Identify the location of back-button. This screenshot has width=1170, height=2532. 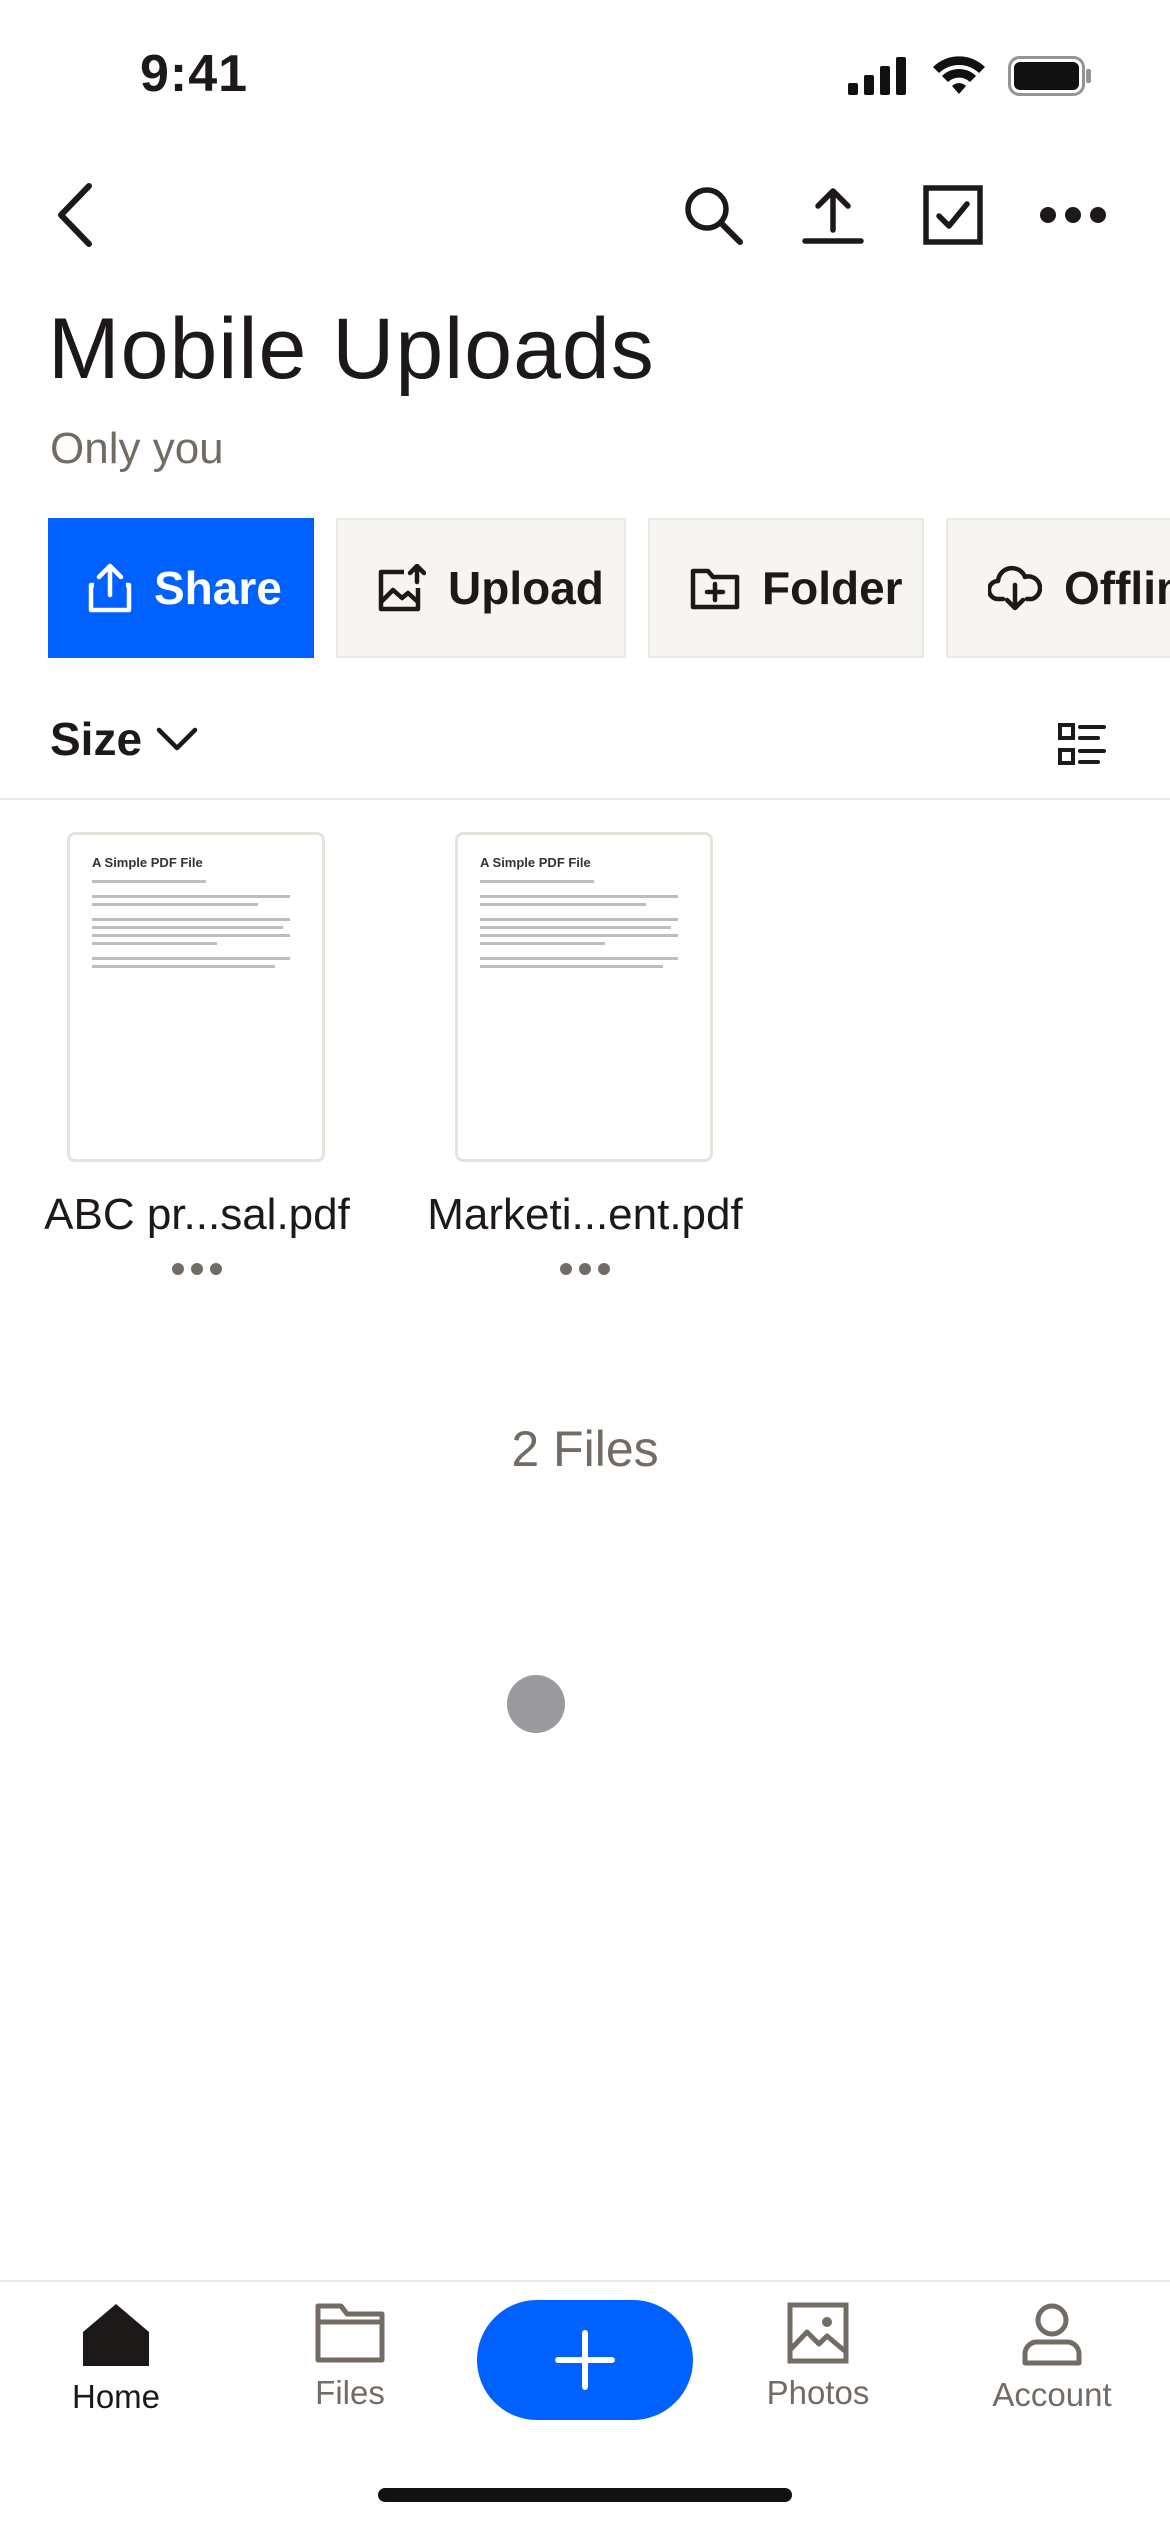
(75, 215).